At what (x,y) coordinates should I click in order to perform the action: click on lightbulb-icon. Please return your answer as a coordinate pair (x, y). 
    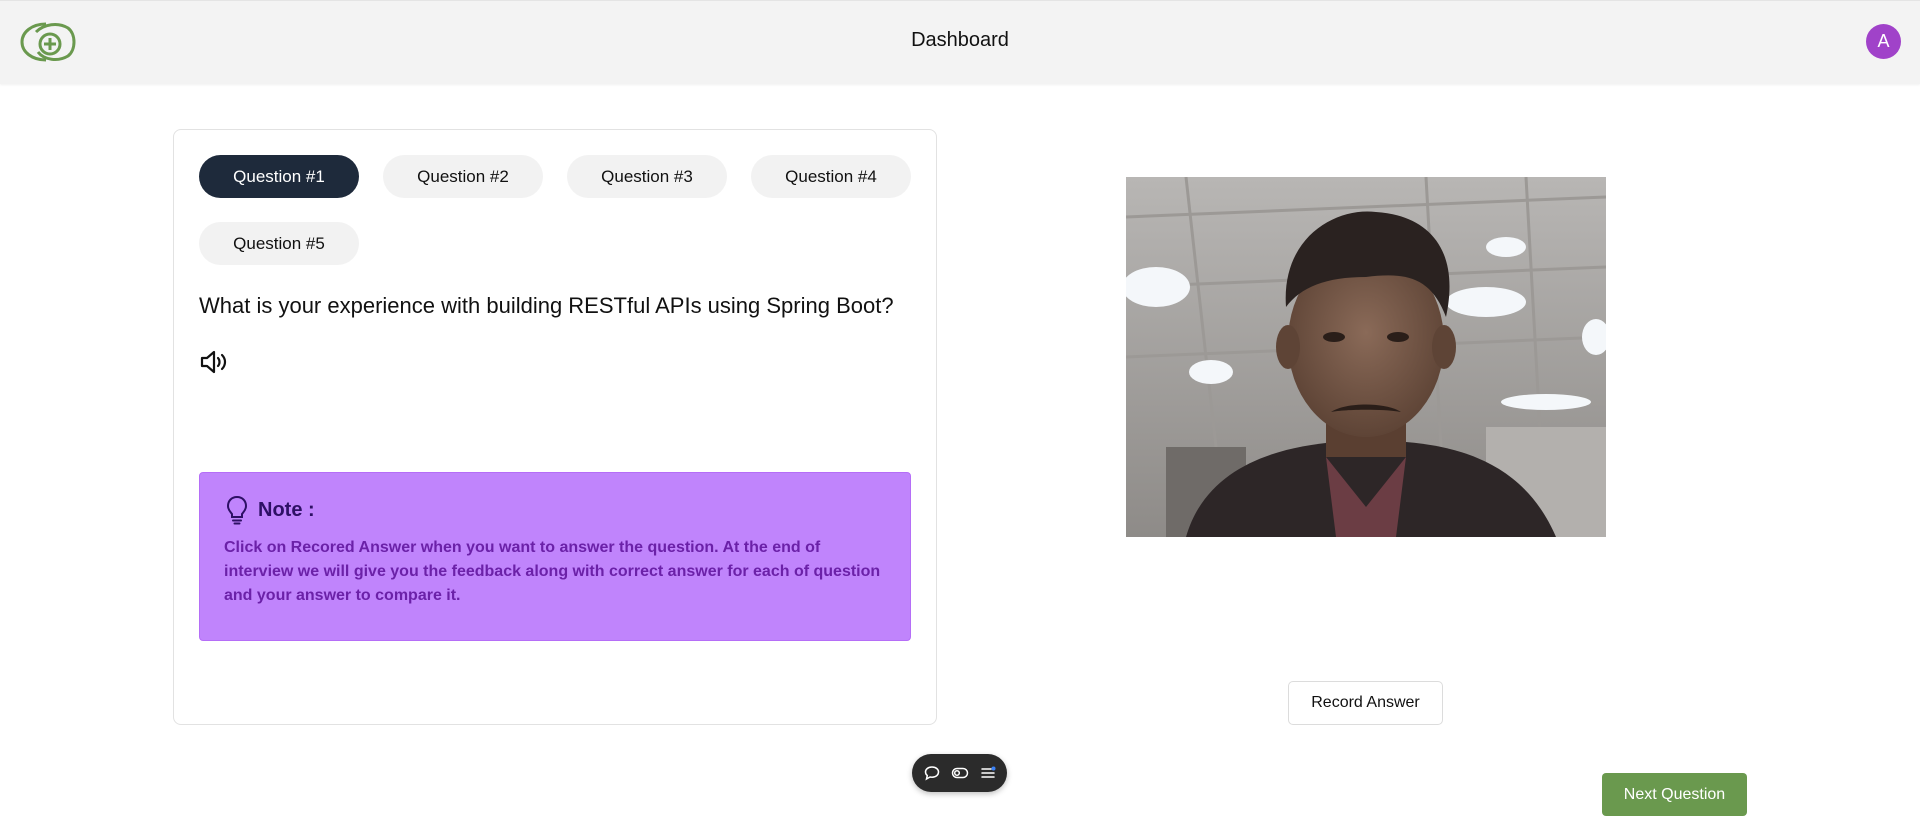
    Looking at the image, I should click on (237, 510).